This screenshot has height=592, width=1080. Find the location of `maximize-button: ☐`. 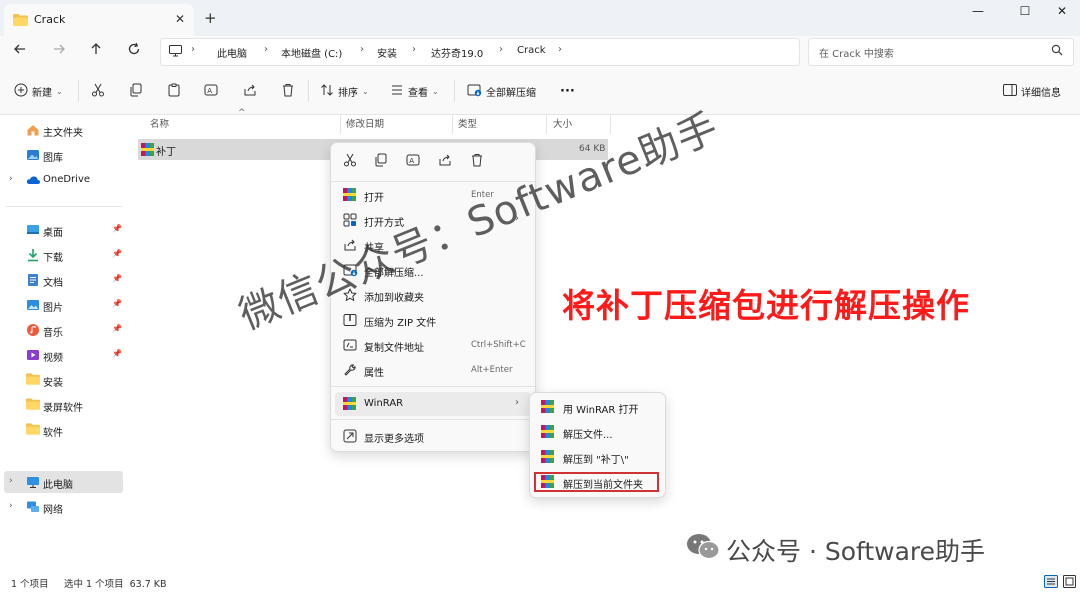

maximize-button: ☐ is located at coordinates (1025, 13).